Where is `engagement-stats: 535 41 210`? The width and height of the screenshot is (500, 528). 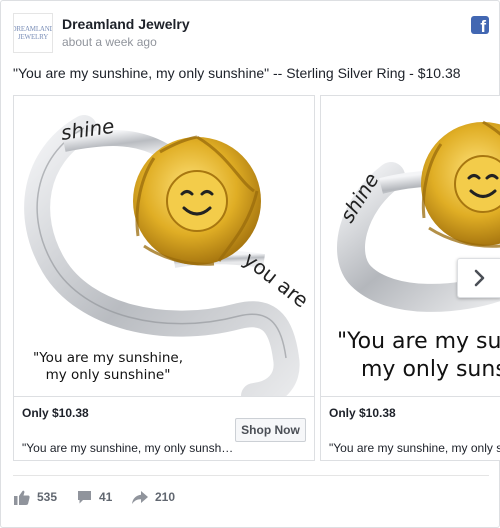 engagement-stats: 535 41 210 is located at coordinates (251, 497).